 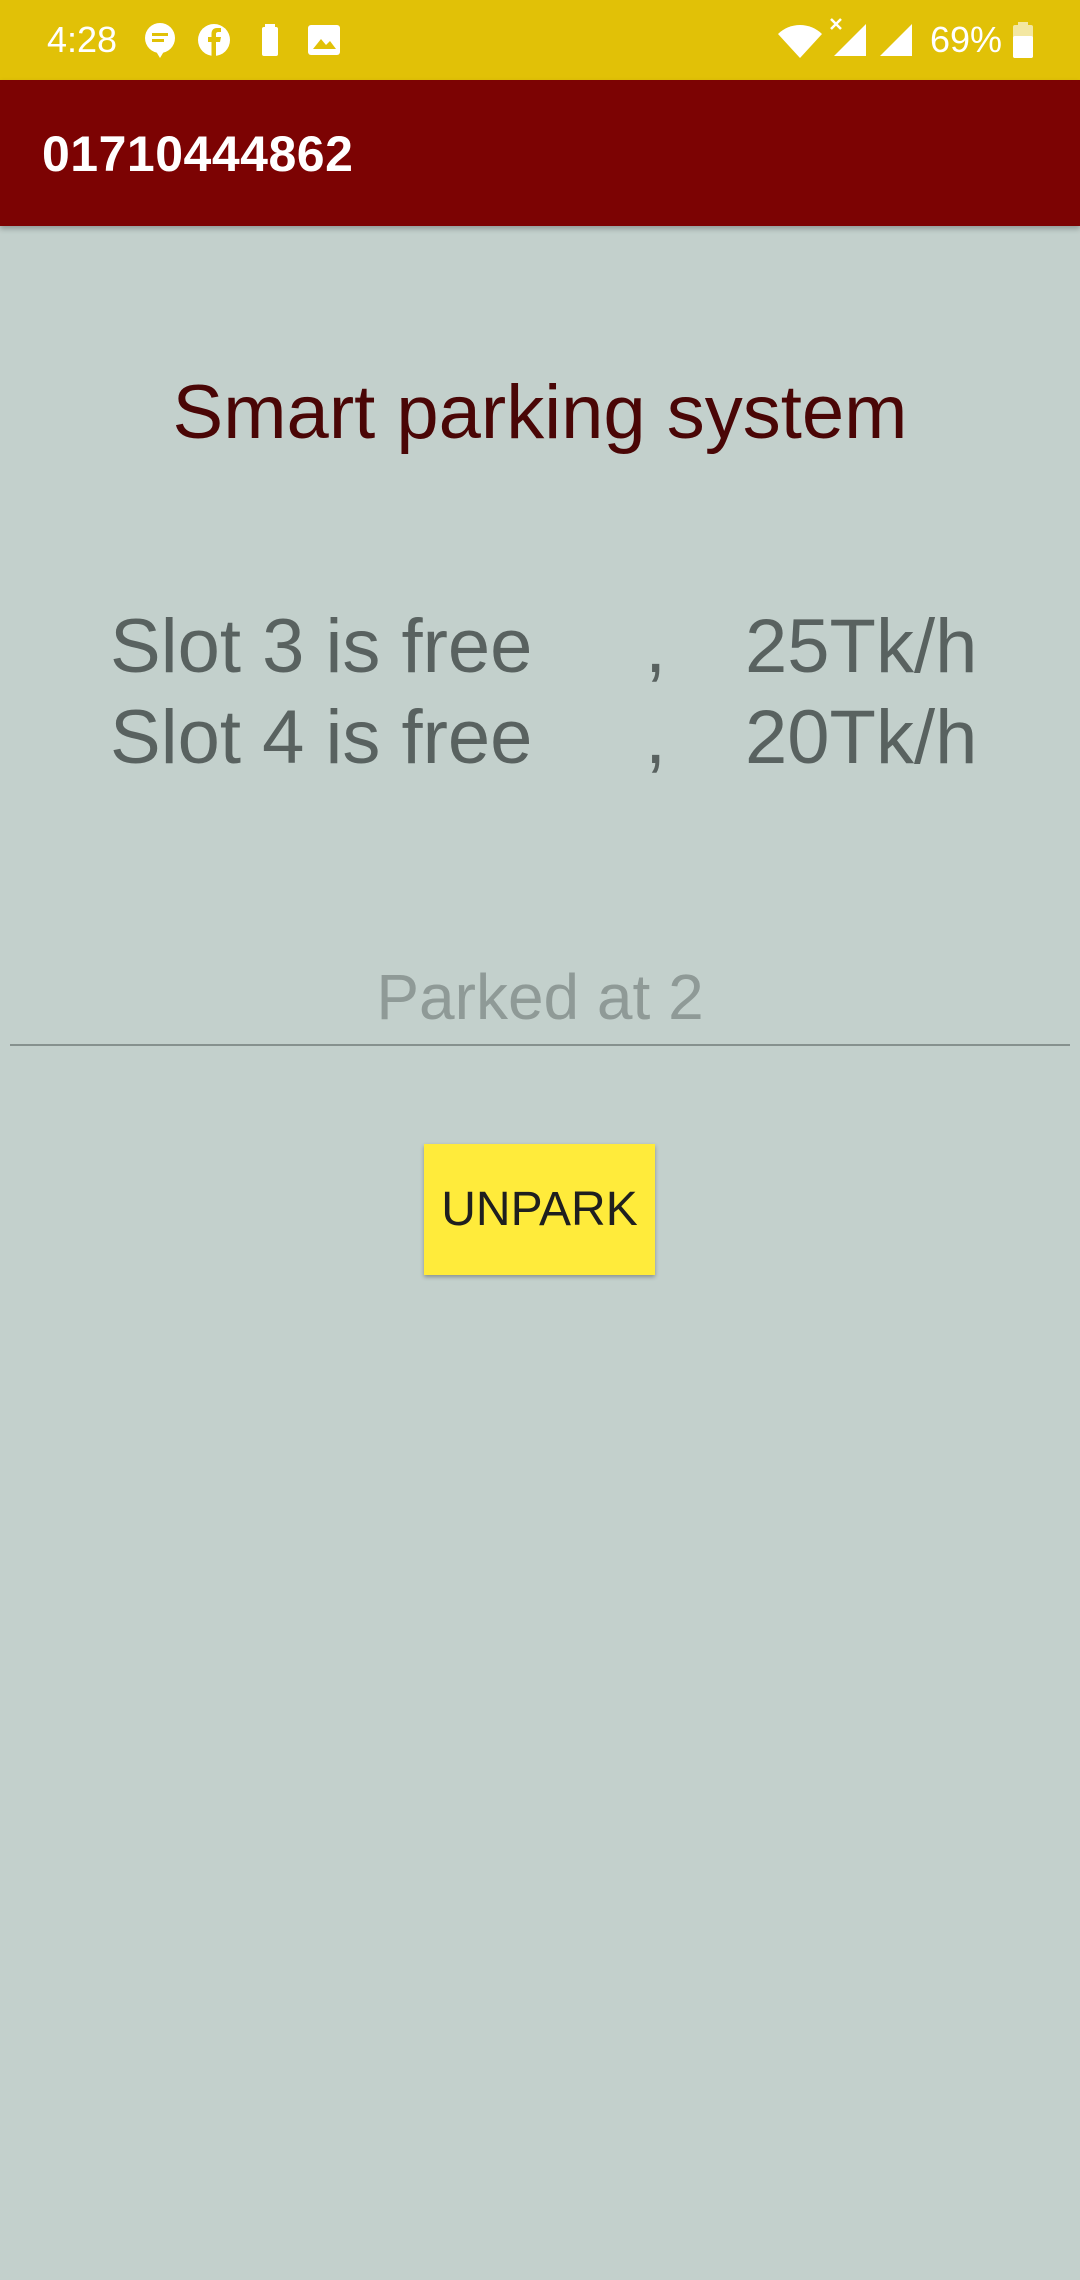 I want to click on status-bar: 4:28 69%, so click(x=540, y=40).